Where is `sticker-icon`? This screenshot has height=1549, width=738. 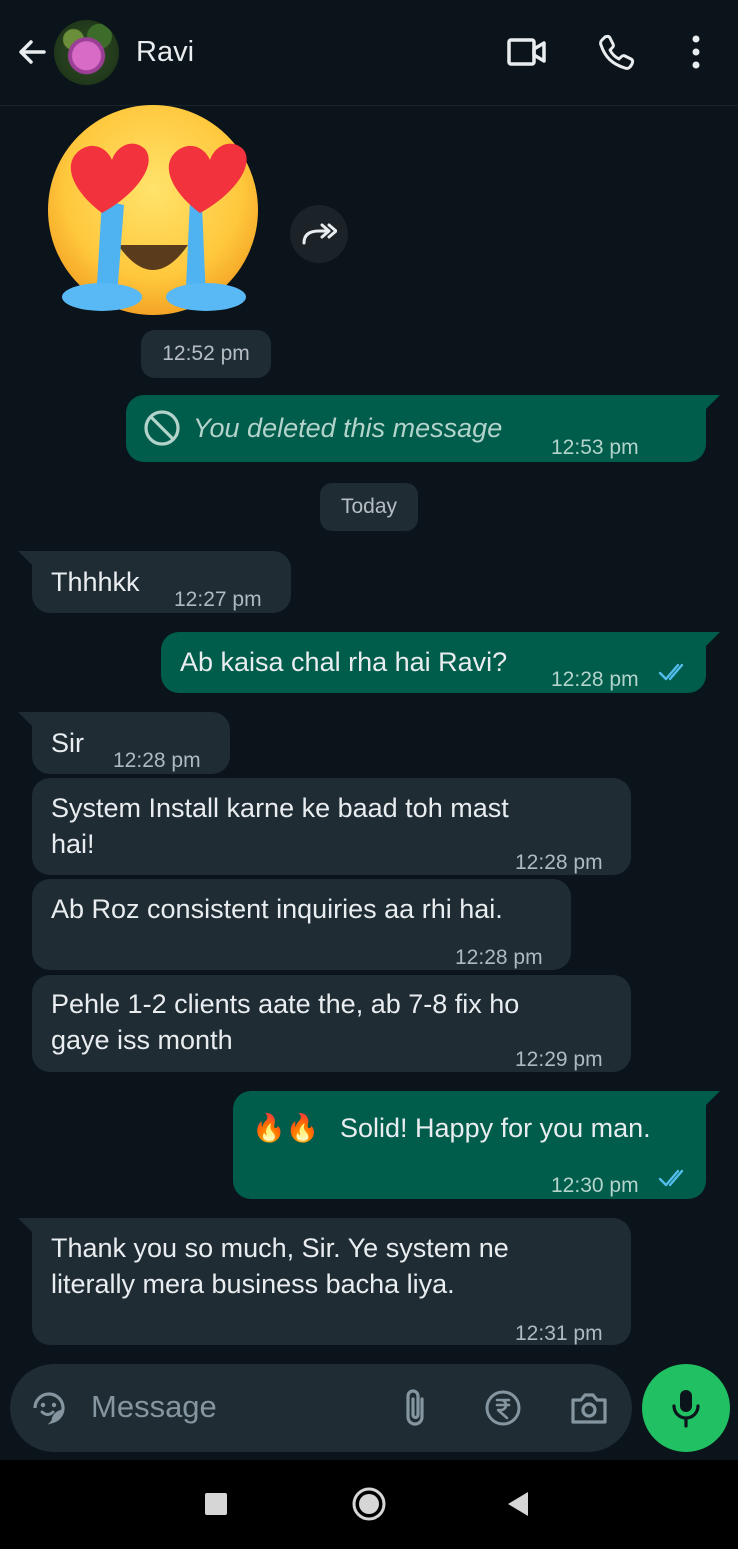 sticker-icon is located at coordinates (49, 1408).